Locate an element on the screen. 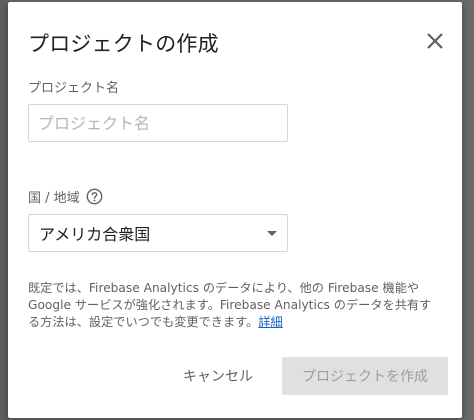 This screenshot has width=474, height=420. country-label-row: 国 / 地域 is located at coordinates (65, 196).